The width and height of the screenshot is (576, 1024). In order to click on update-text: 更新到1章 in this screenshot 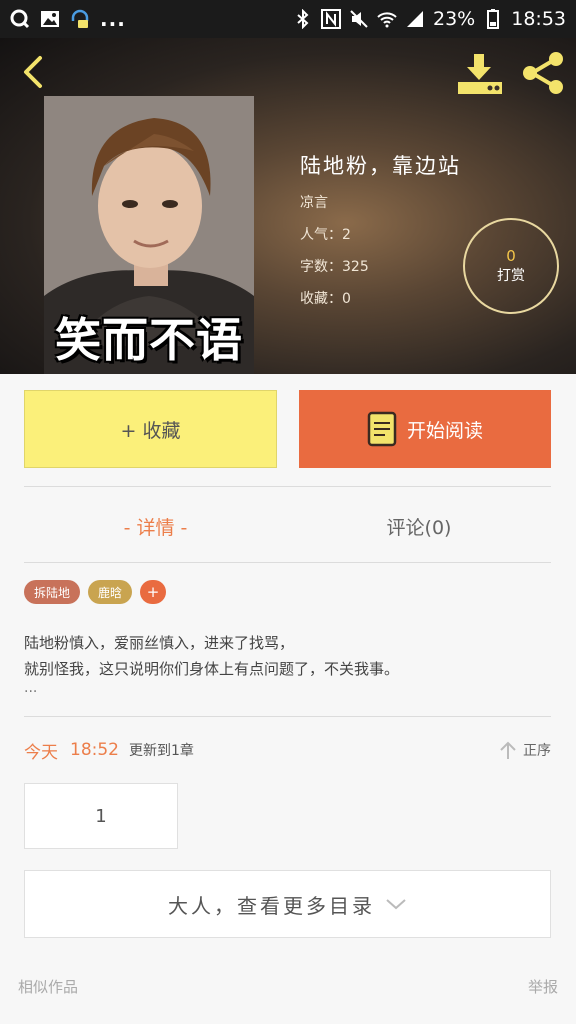, I will do `click(161, 751)`.